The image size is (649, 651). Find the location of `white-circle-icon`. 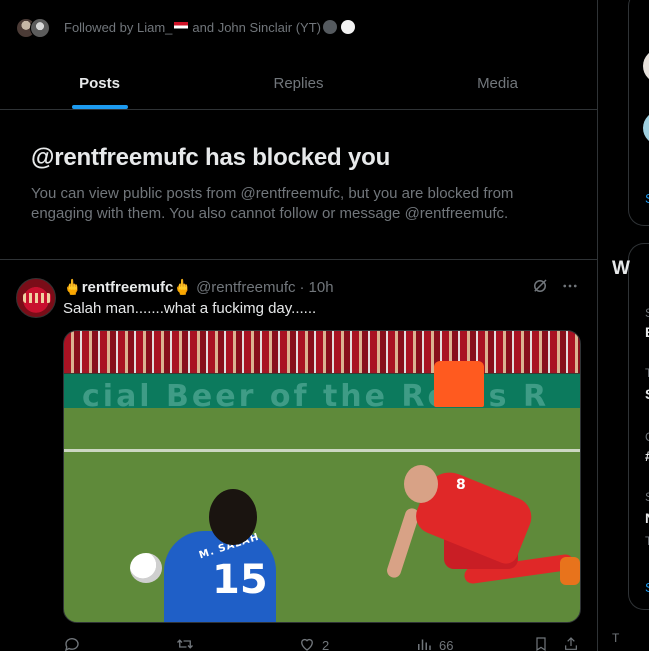

white-circle-icon is located at coordinates (348, 27).